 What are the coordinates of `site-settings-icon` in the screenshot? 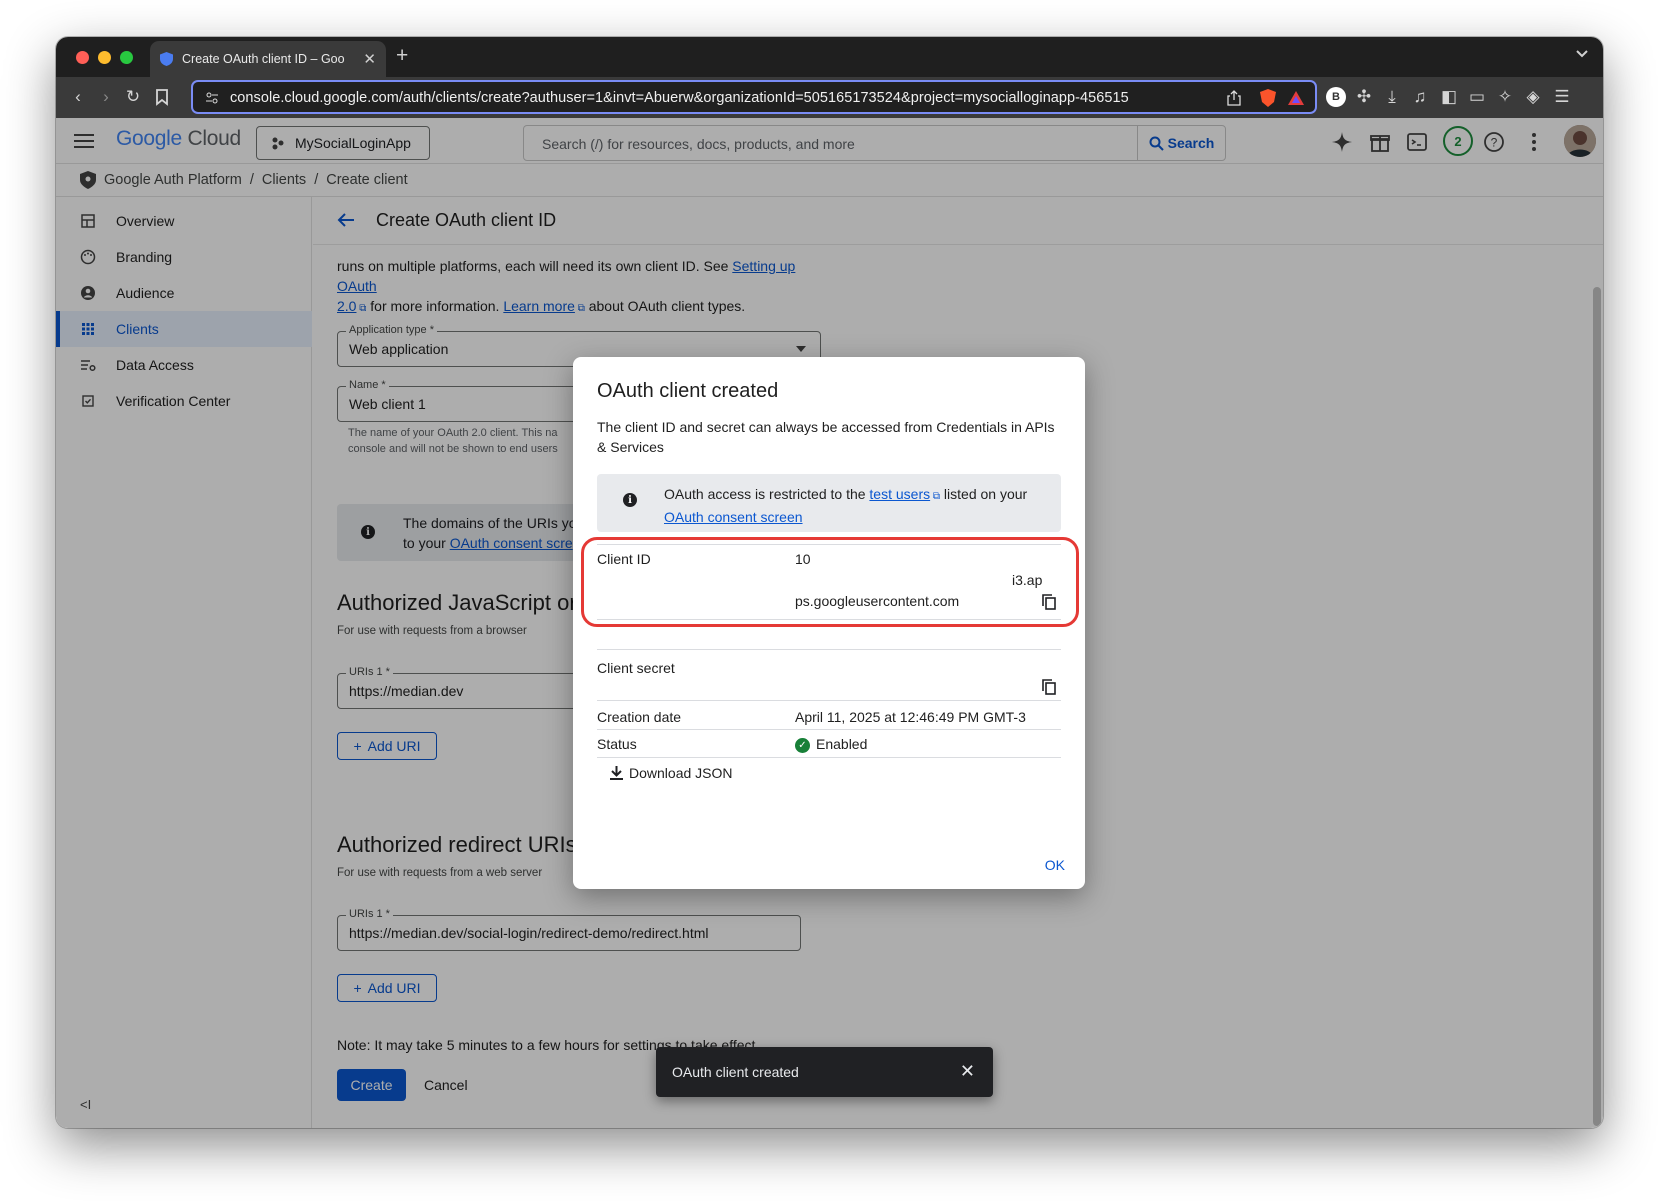 It's located at (212, 98).